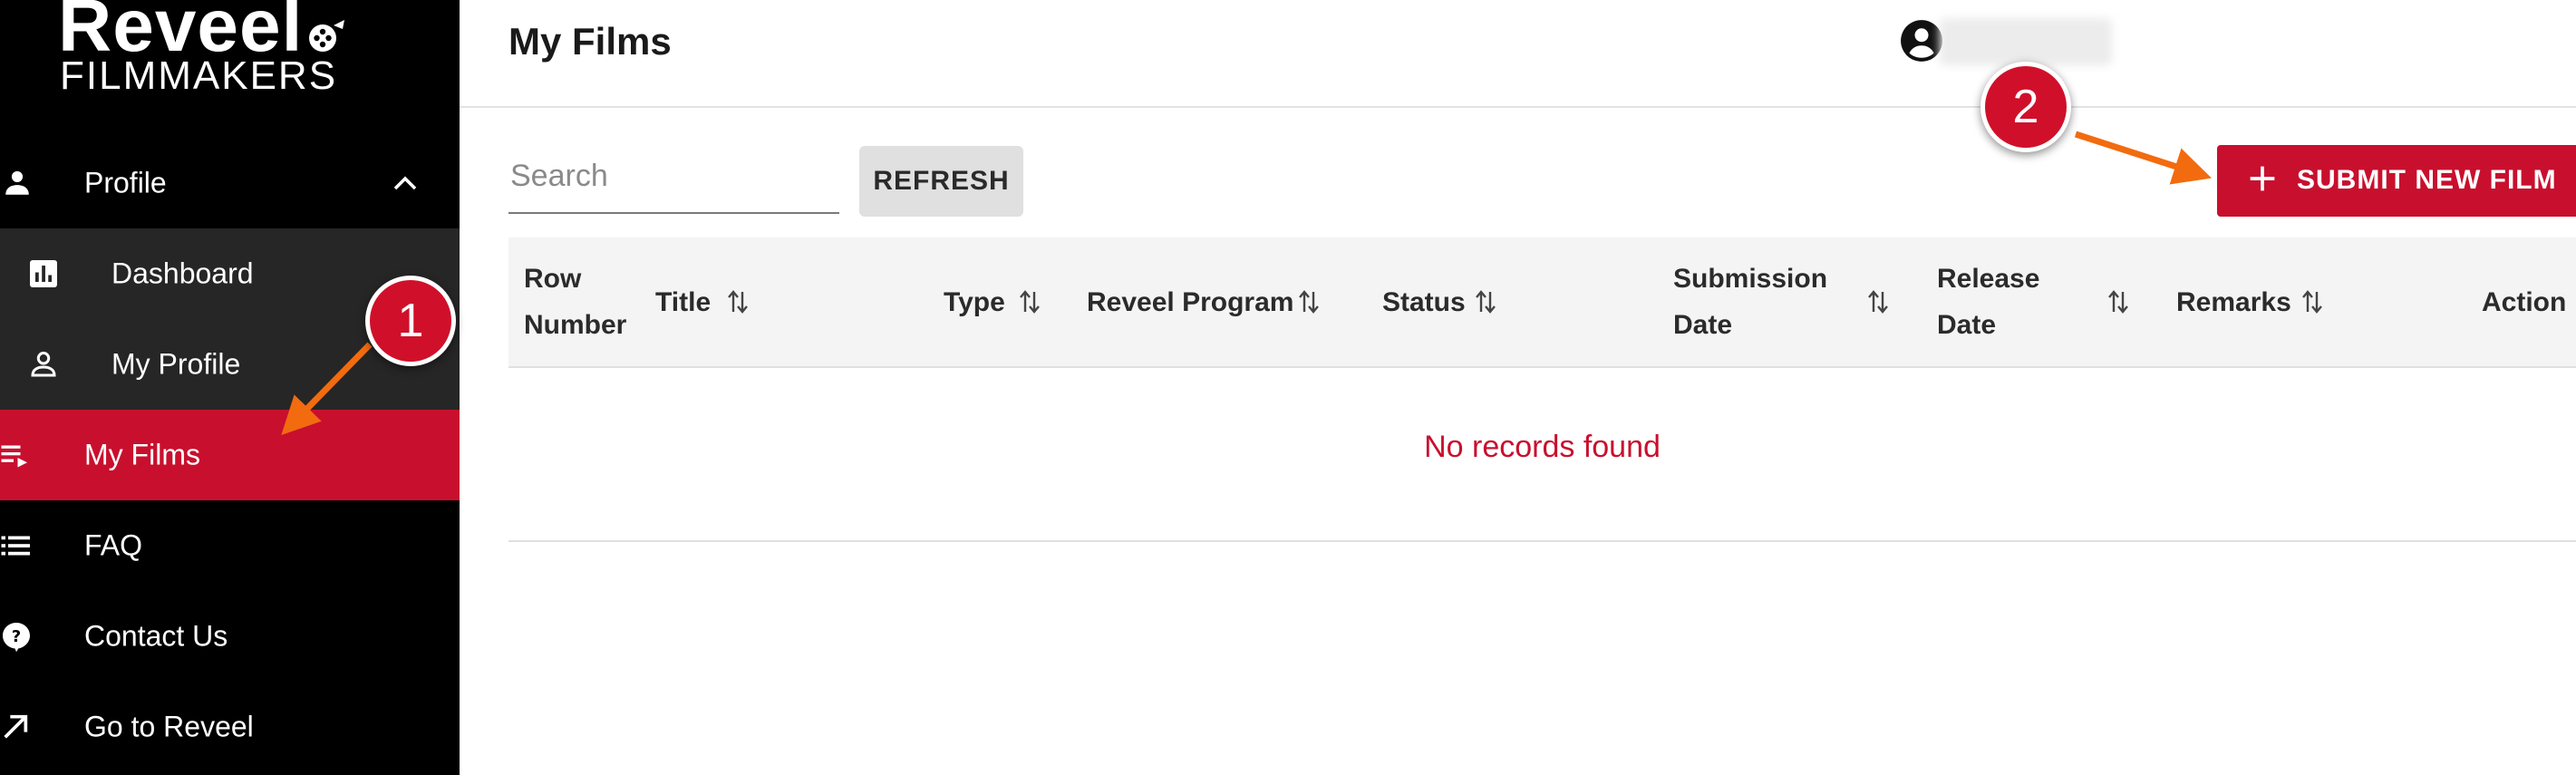 This screenshot has height=775, width=2576. I want to click on chevron-up-icon, so click(405, 183).